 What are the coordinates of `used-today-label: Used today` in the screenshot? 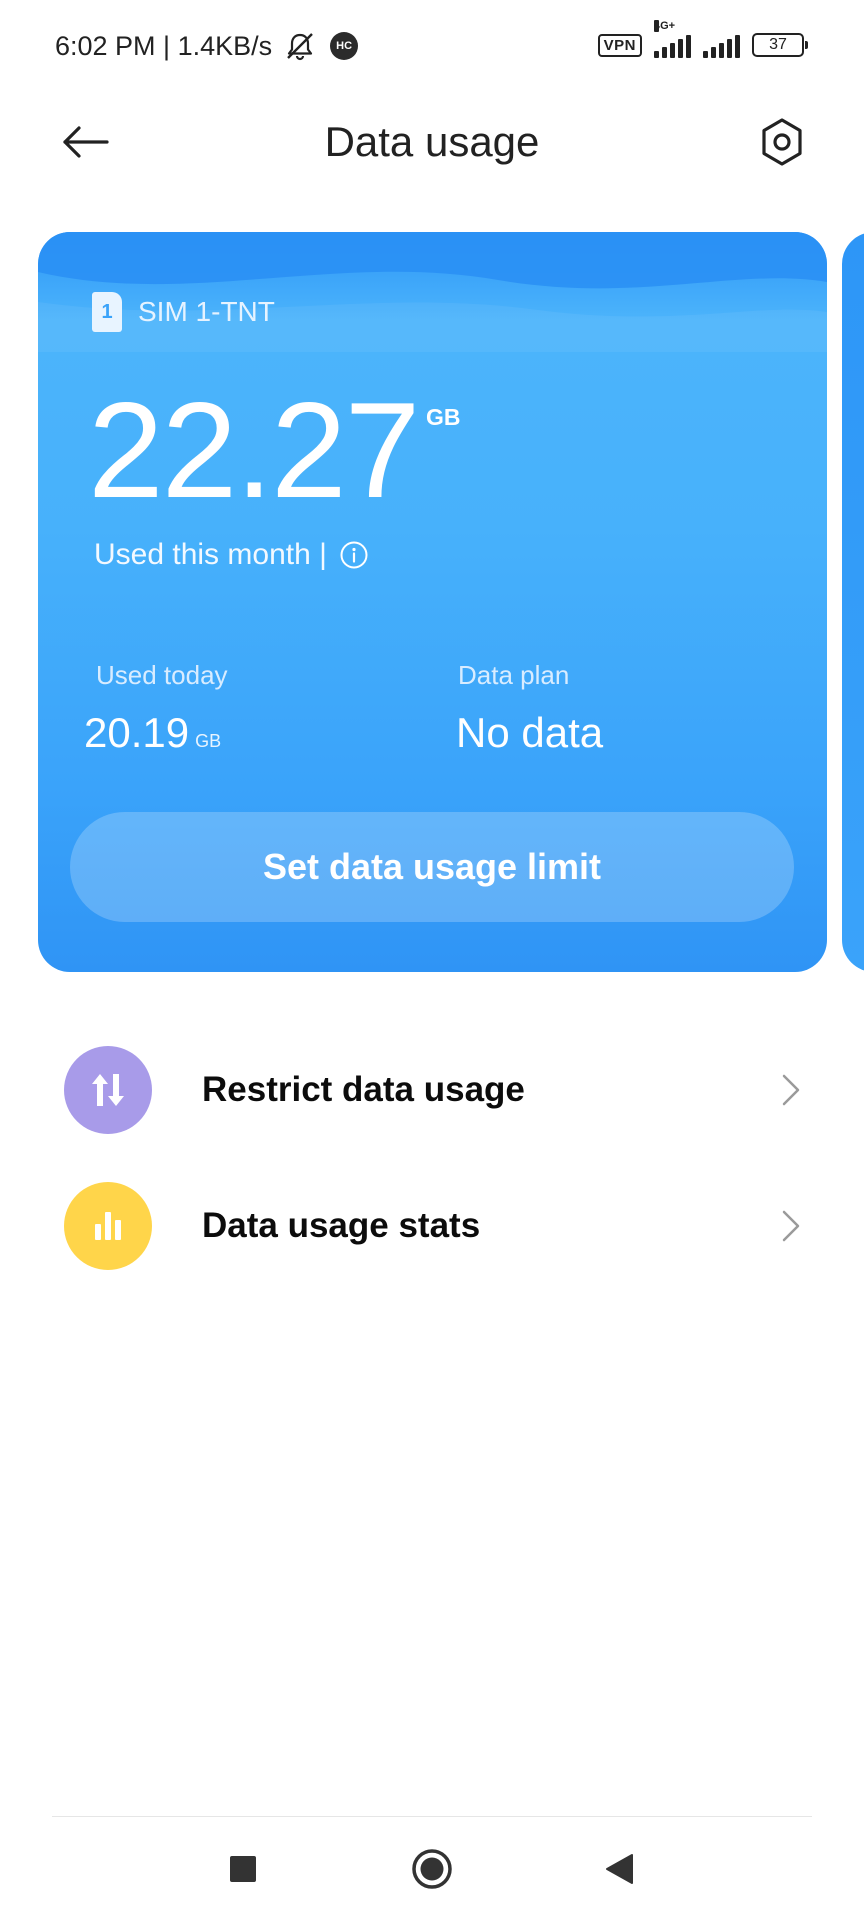 It's located at (162, 675).